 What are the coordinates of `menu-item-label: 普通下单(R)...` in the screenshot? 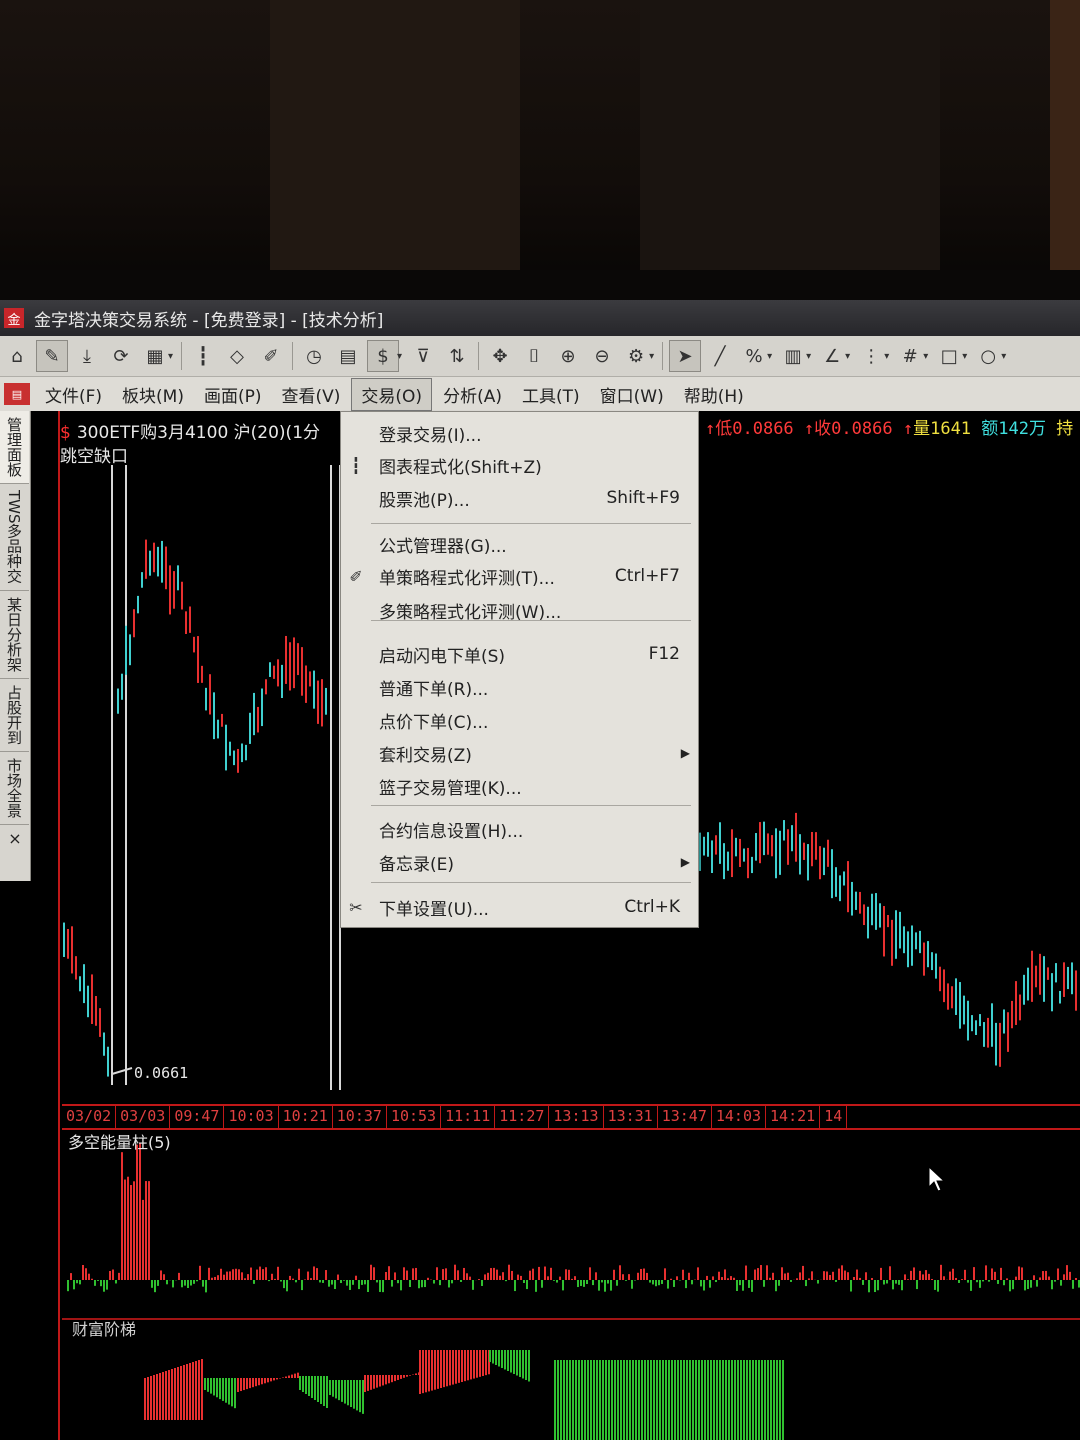 It's located at (434, 689).